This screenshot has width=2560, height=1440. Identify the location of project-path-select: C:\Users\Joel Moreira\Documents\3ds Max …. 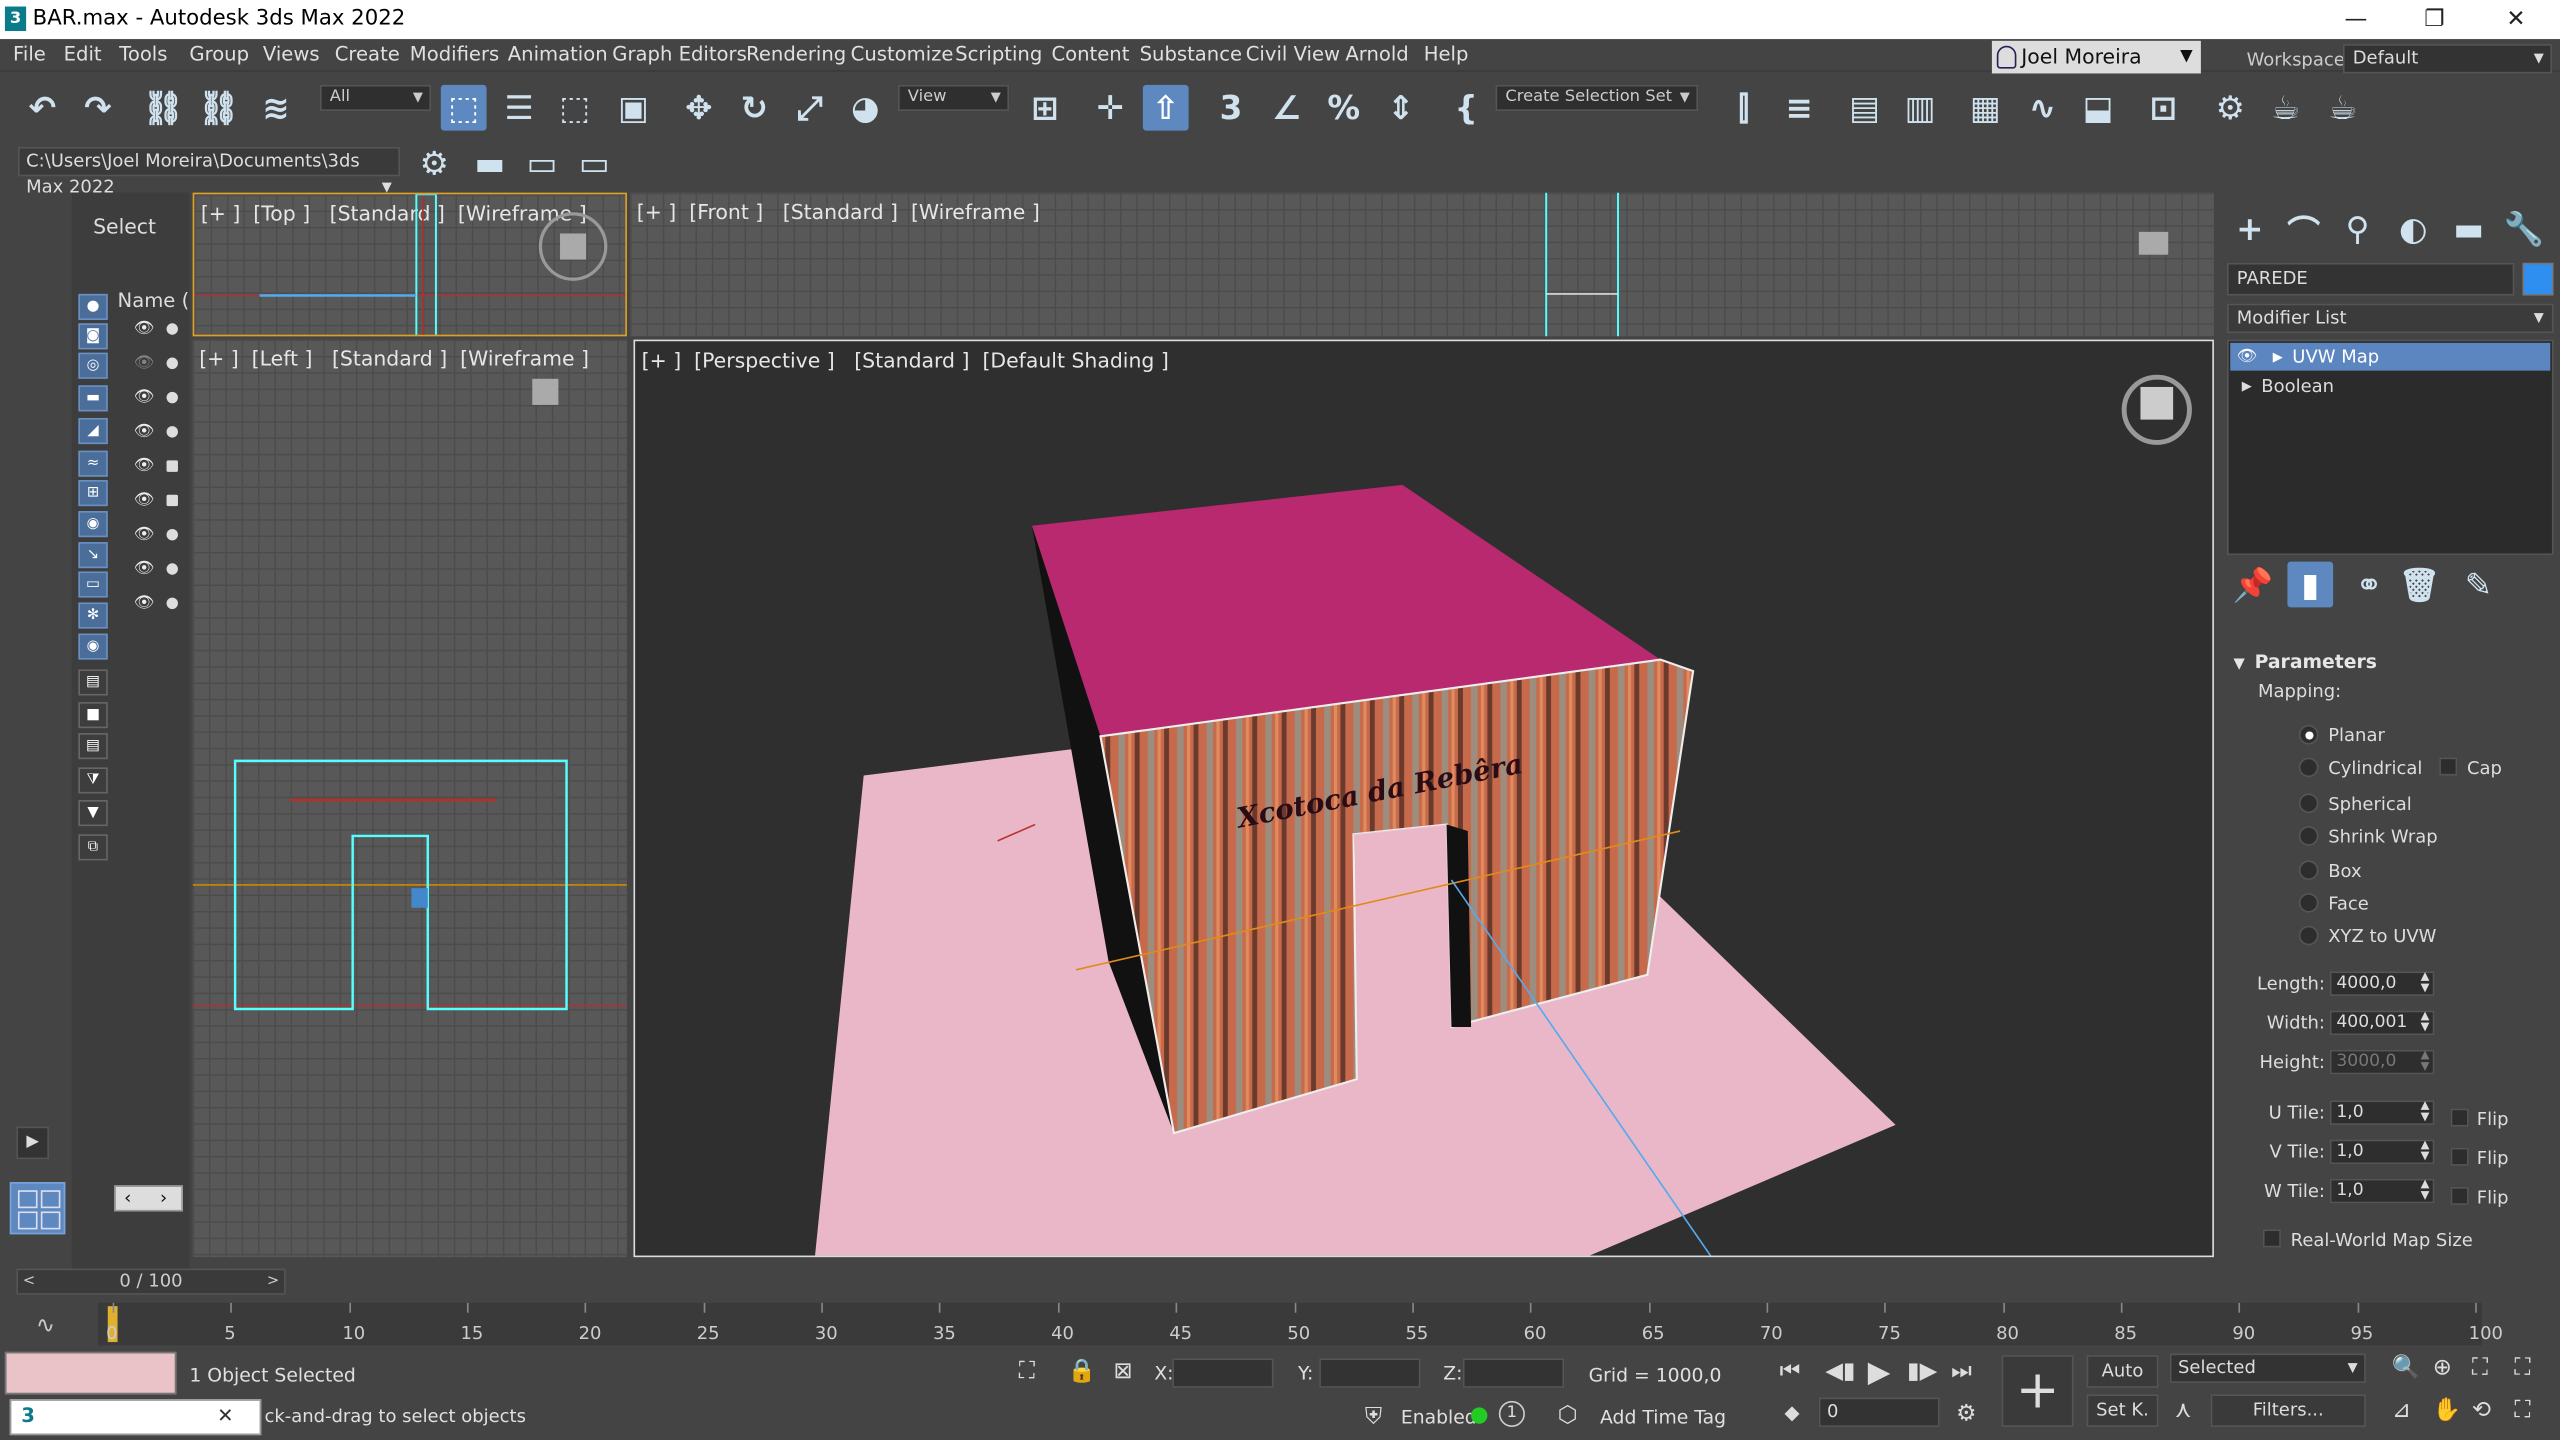
(209, 172).